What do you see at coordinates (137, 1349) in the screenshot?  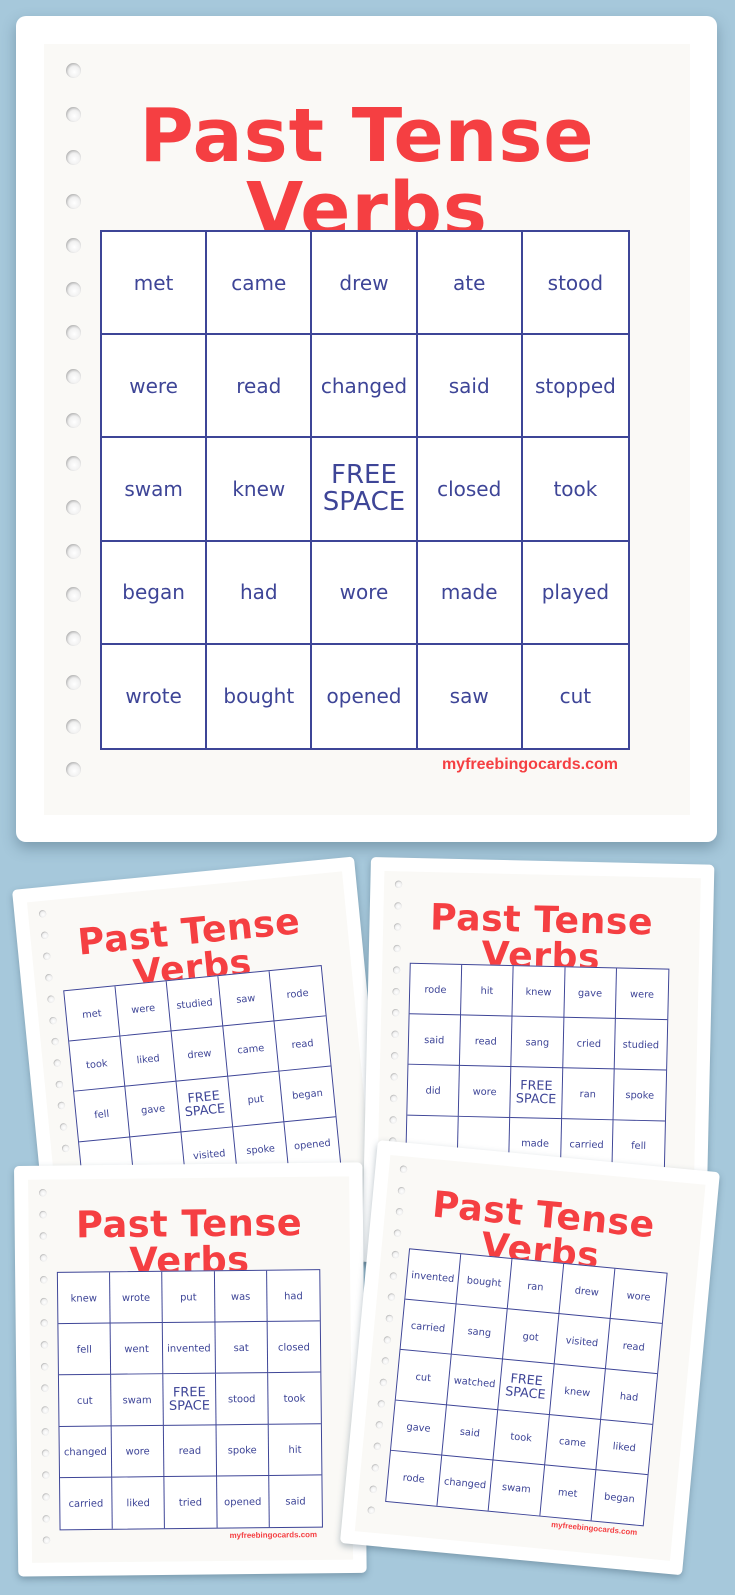 I see `bingo-cell: went` at bounding box center [137, 1349].